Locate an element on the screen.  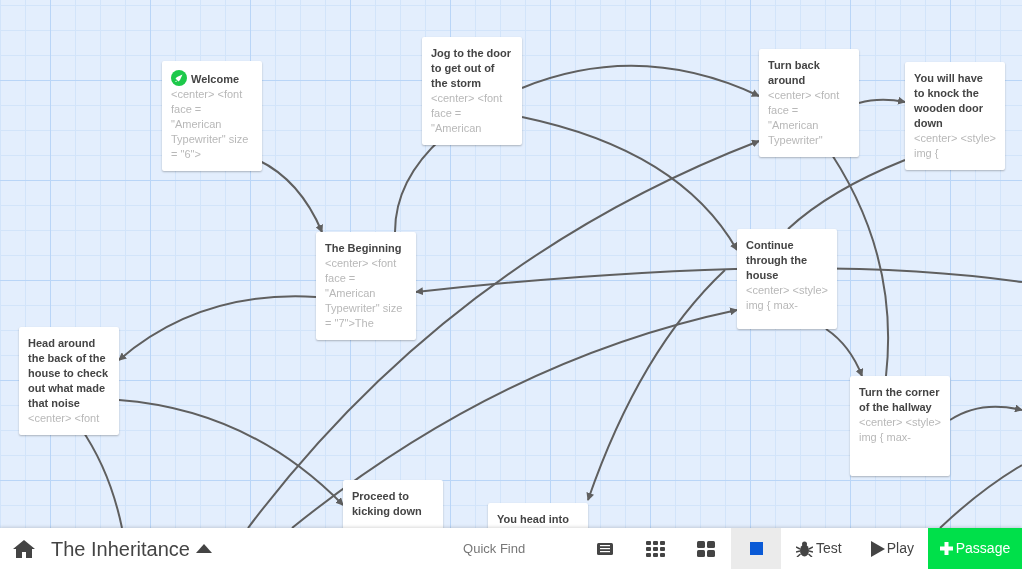
bug-icon is located at coordinates (805, 548).